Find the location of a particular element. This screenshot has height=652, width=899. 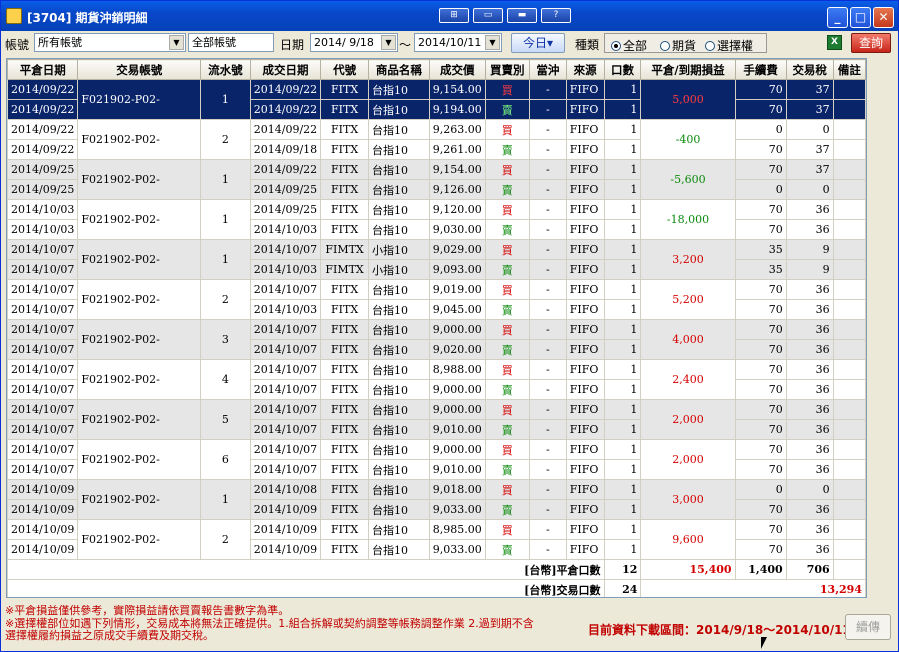

title-bar: [3704] 期貨沖銷明細 ⊞ ▭ ▬ ? _ □ ✕ is located at coordinates (449, 16).